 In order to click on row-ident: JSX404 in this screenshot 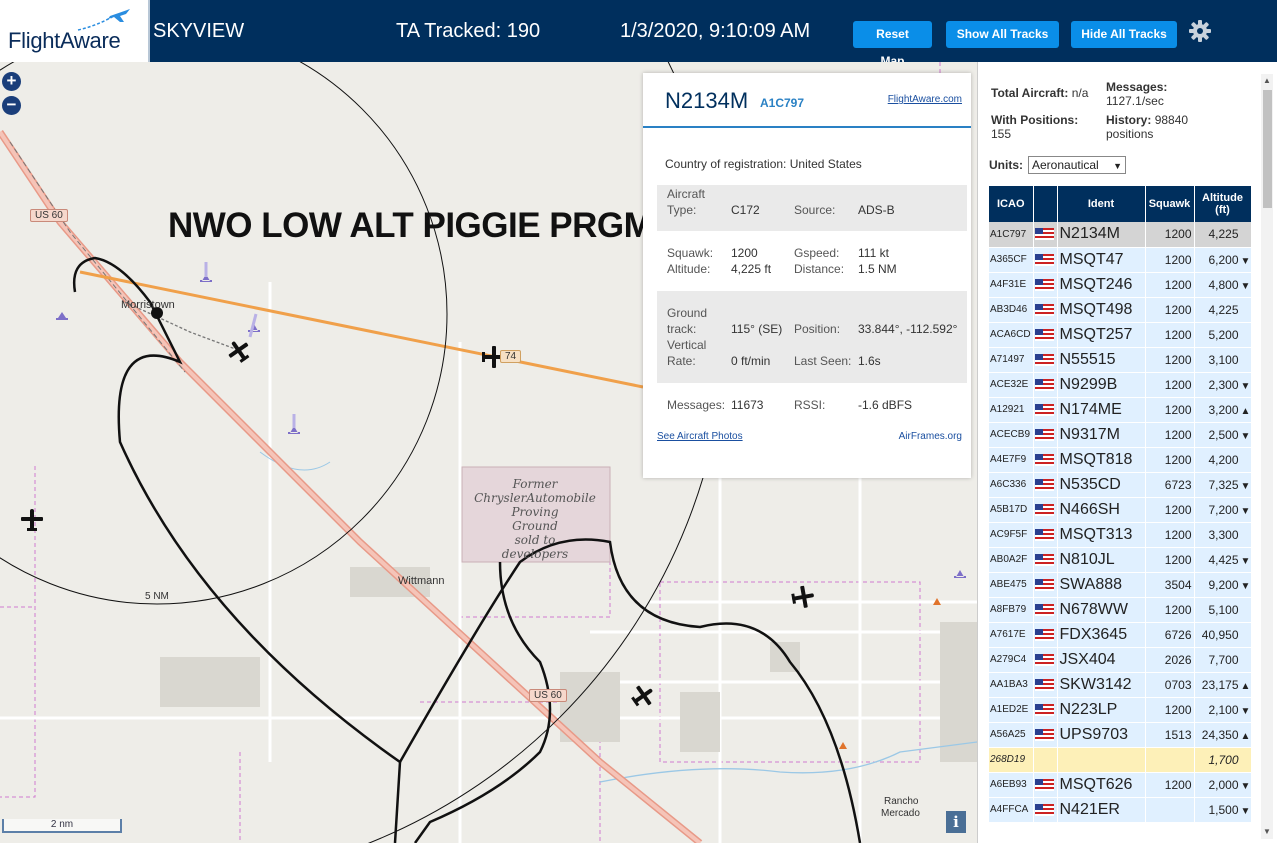, I will do `click(1101, 660)`.